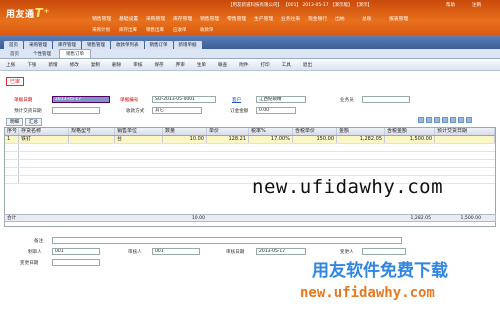 The height and width of the screenshot is (313, 500). I want to click on column-header: 预计交货日期, so click(465, 131).